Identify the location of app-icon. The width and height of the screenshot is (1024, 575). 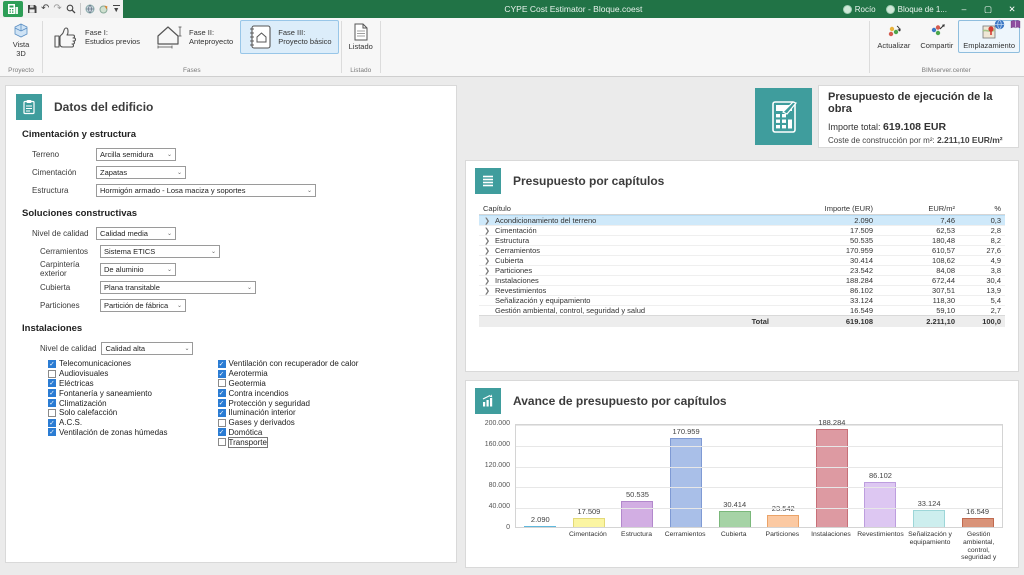
(13, 9).